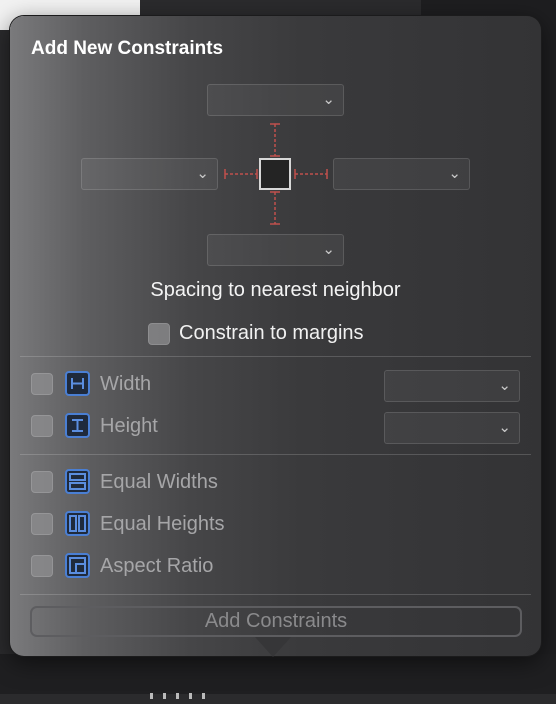  I want to click on aspect-ratio-label: Aspect Ratio, so click(157, 566).